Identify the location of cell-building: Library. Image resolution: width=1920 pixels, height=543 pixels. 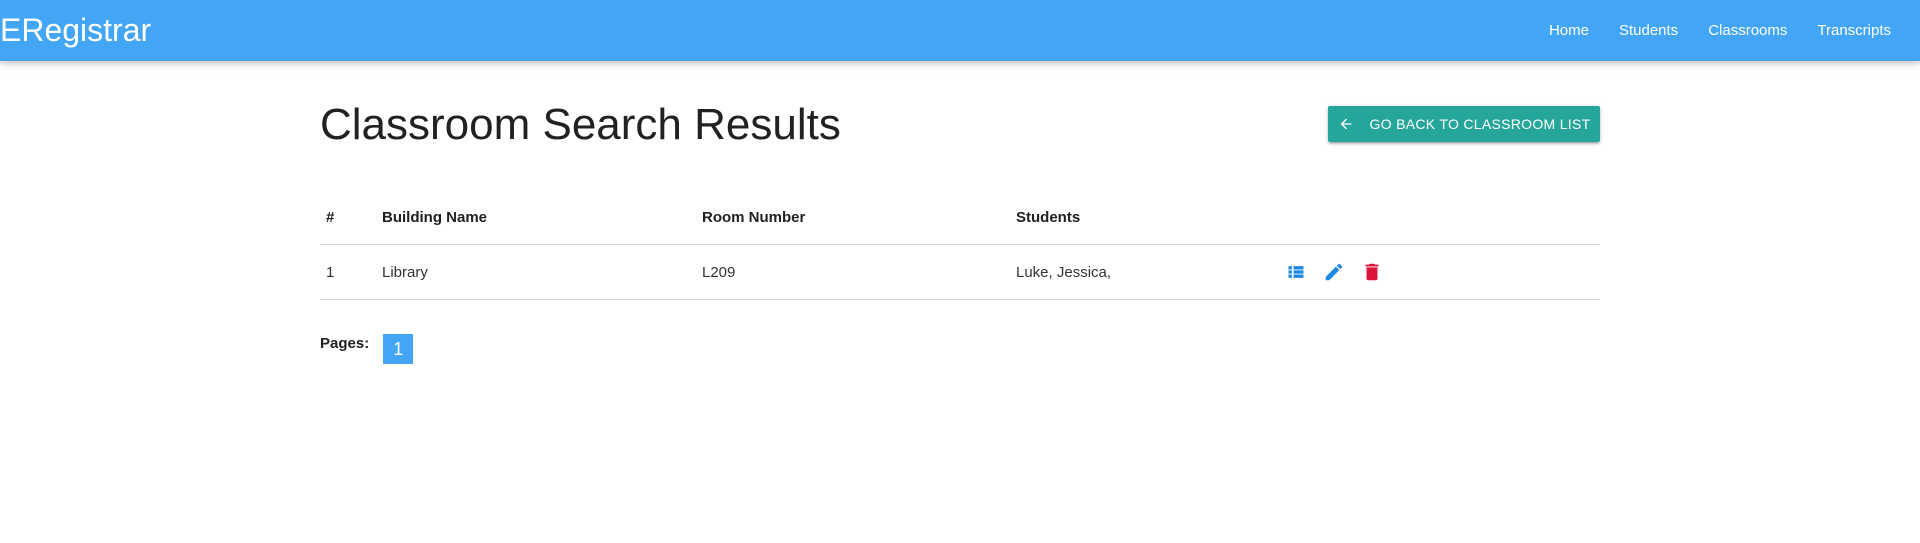
(536, 272).